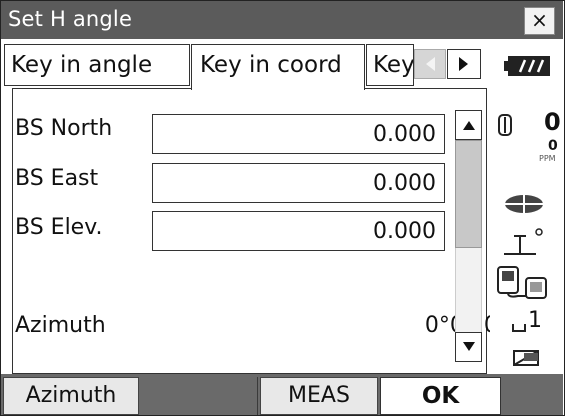  I want to click on tab-key-in-coord: Key in coord, so click(278, 67).